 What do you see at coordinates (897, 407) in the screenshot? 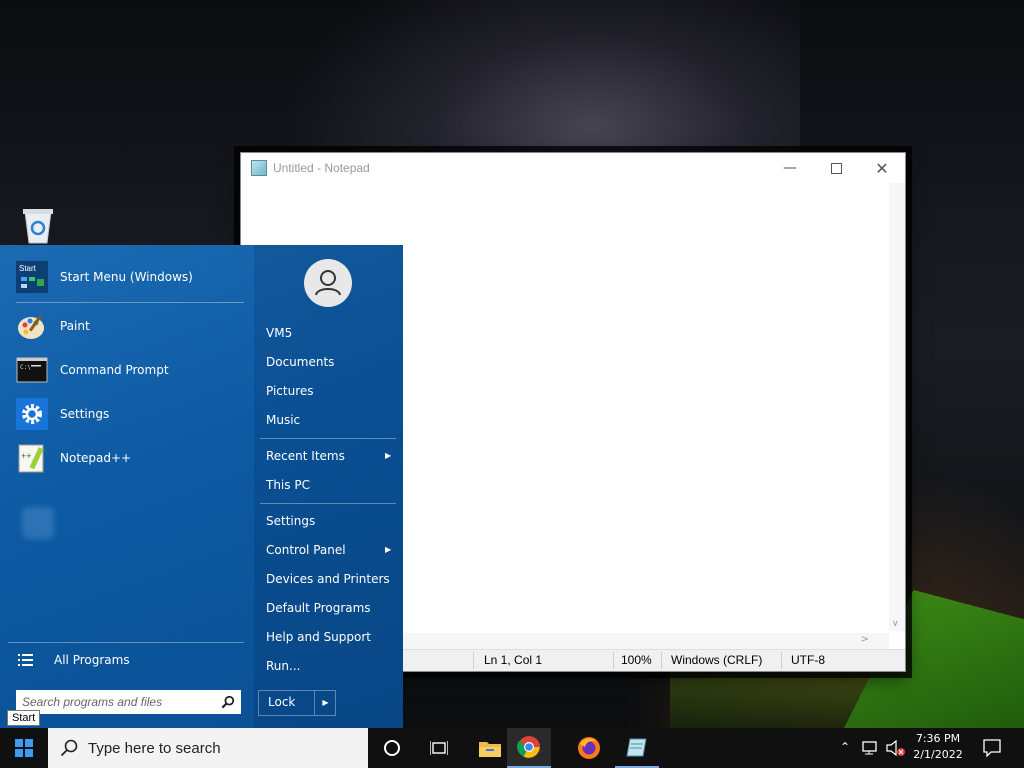
I see `vertical-scrollbar: ∨` at bounding box center [897, 407].